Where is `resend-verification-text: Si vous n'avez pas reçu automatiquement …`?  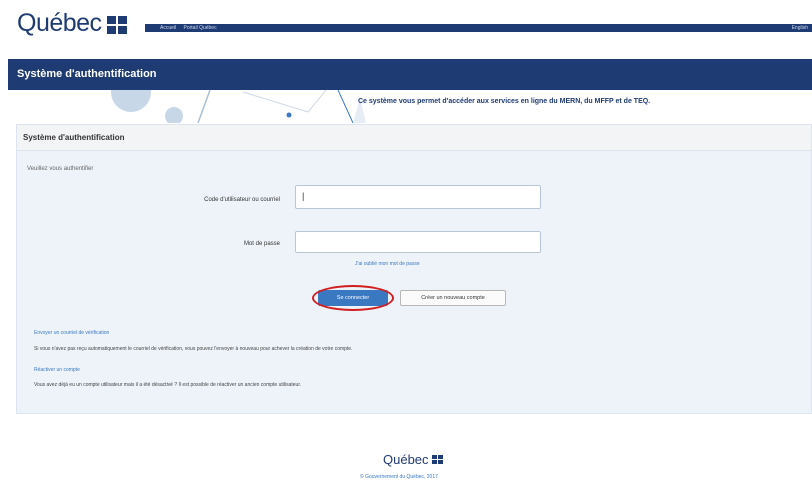
resend-verification-text: Si vous n'avez pas reçu automatiquement … is located at coordinates (193, 349).